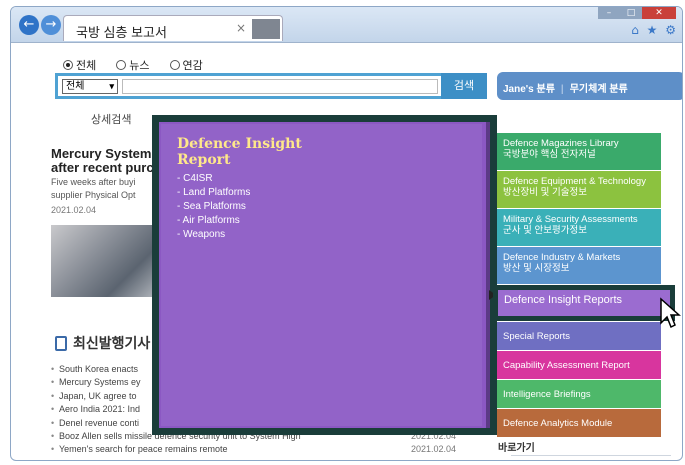 Image resolution: width=685 pixels, height=465 pixels. What do you see at coordinates (68, 65) in the screenshot?
I see `radio-selected-icon` at bounding box center [68, 65].